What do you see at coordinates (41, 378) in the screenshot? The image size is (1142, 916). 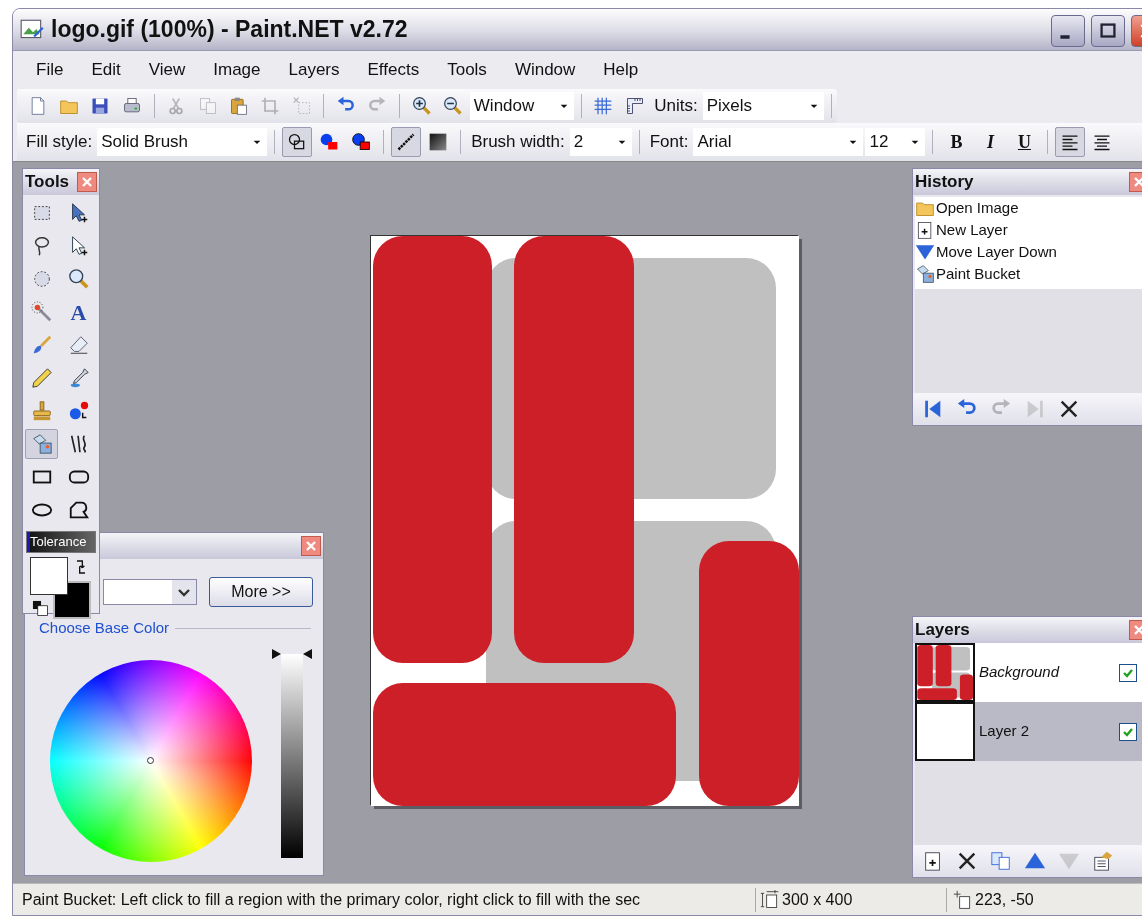 I see `pencil-icon` at bounding box center [41, 378].